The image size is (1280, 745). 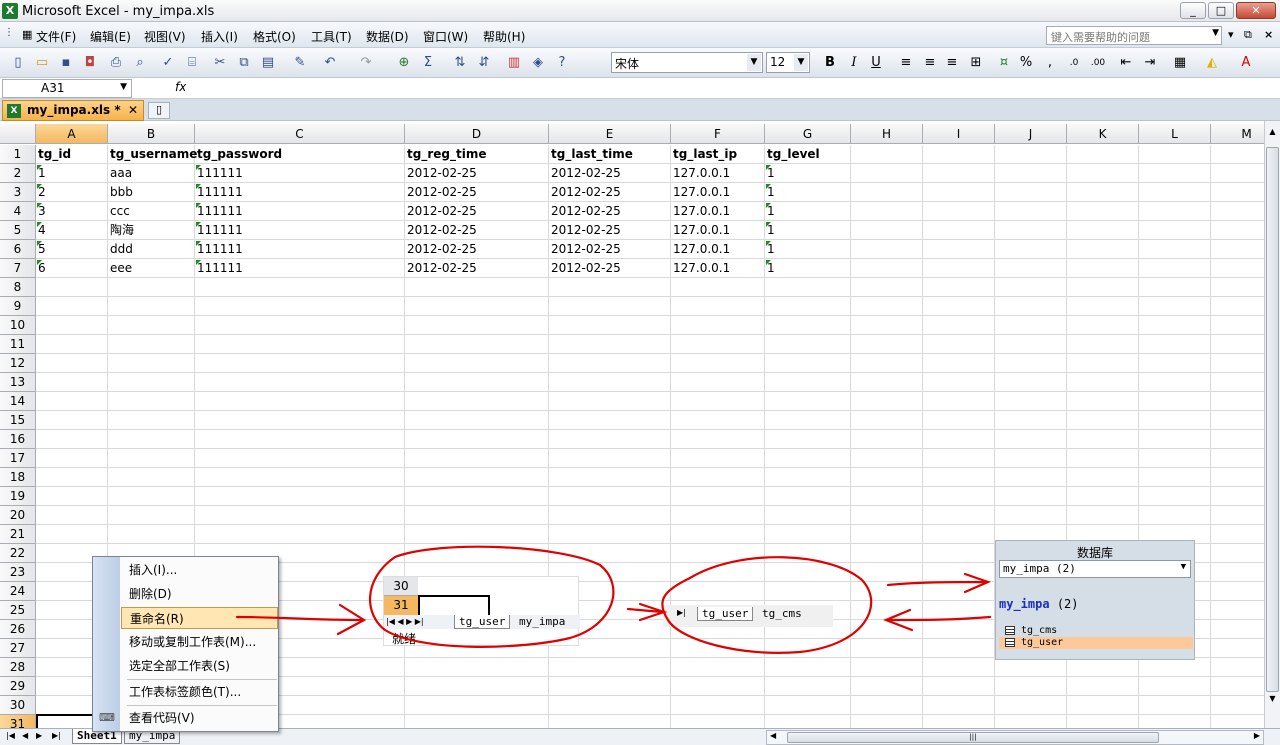 I want to click on menu-window: 窗口(W), so click(x=445, y=36).